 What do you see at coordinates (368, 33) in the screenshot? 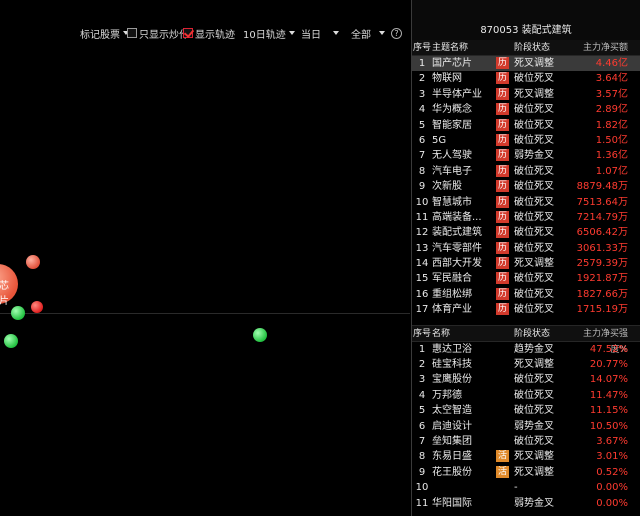
I see `scope-dropdown: 全部` at bounding box center [368, 33].